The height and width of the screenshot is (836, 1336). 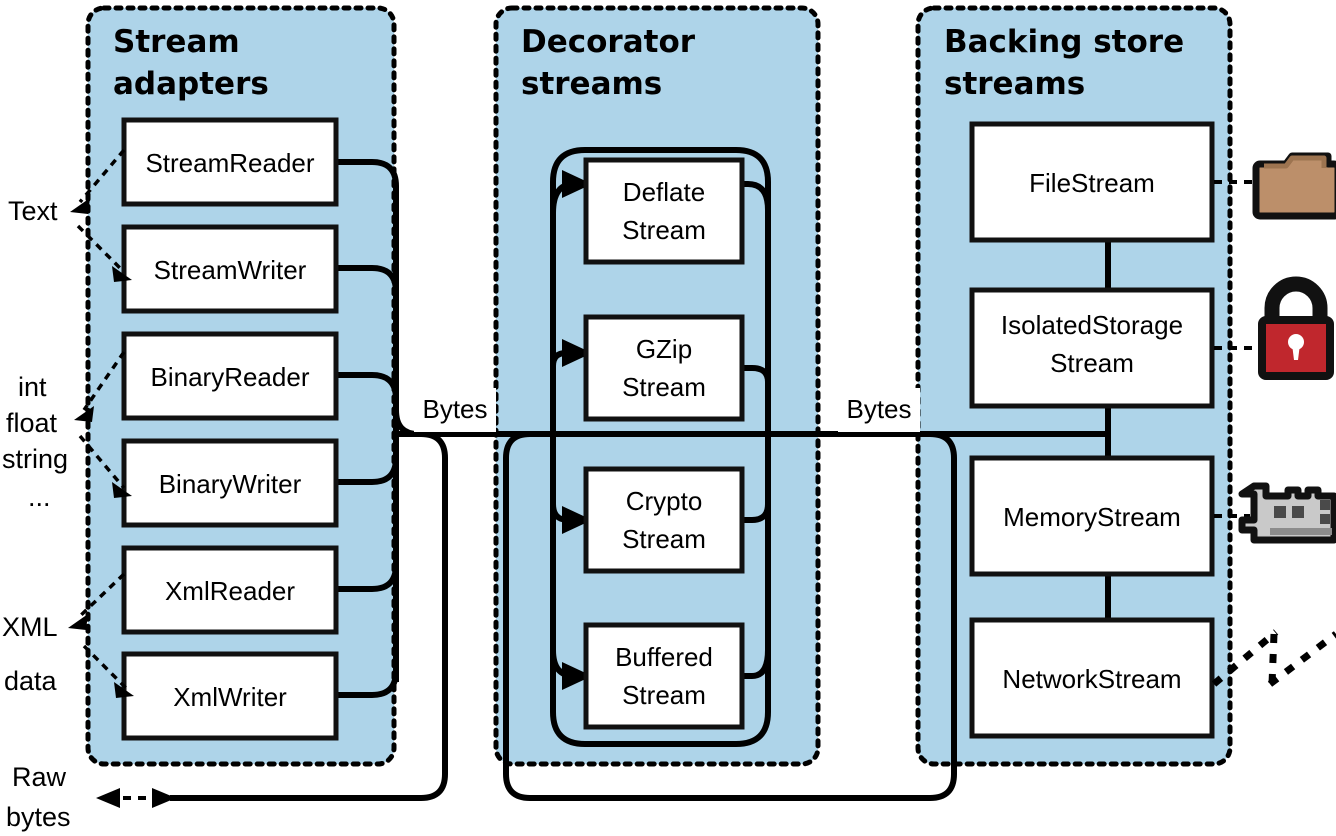 What do you see at coordinates (1301, 531) in the screenshot?
I see `memory-chip-icon-pins` at bounding box center [1301, 531].